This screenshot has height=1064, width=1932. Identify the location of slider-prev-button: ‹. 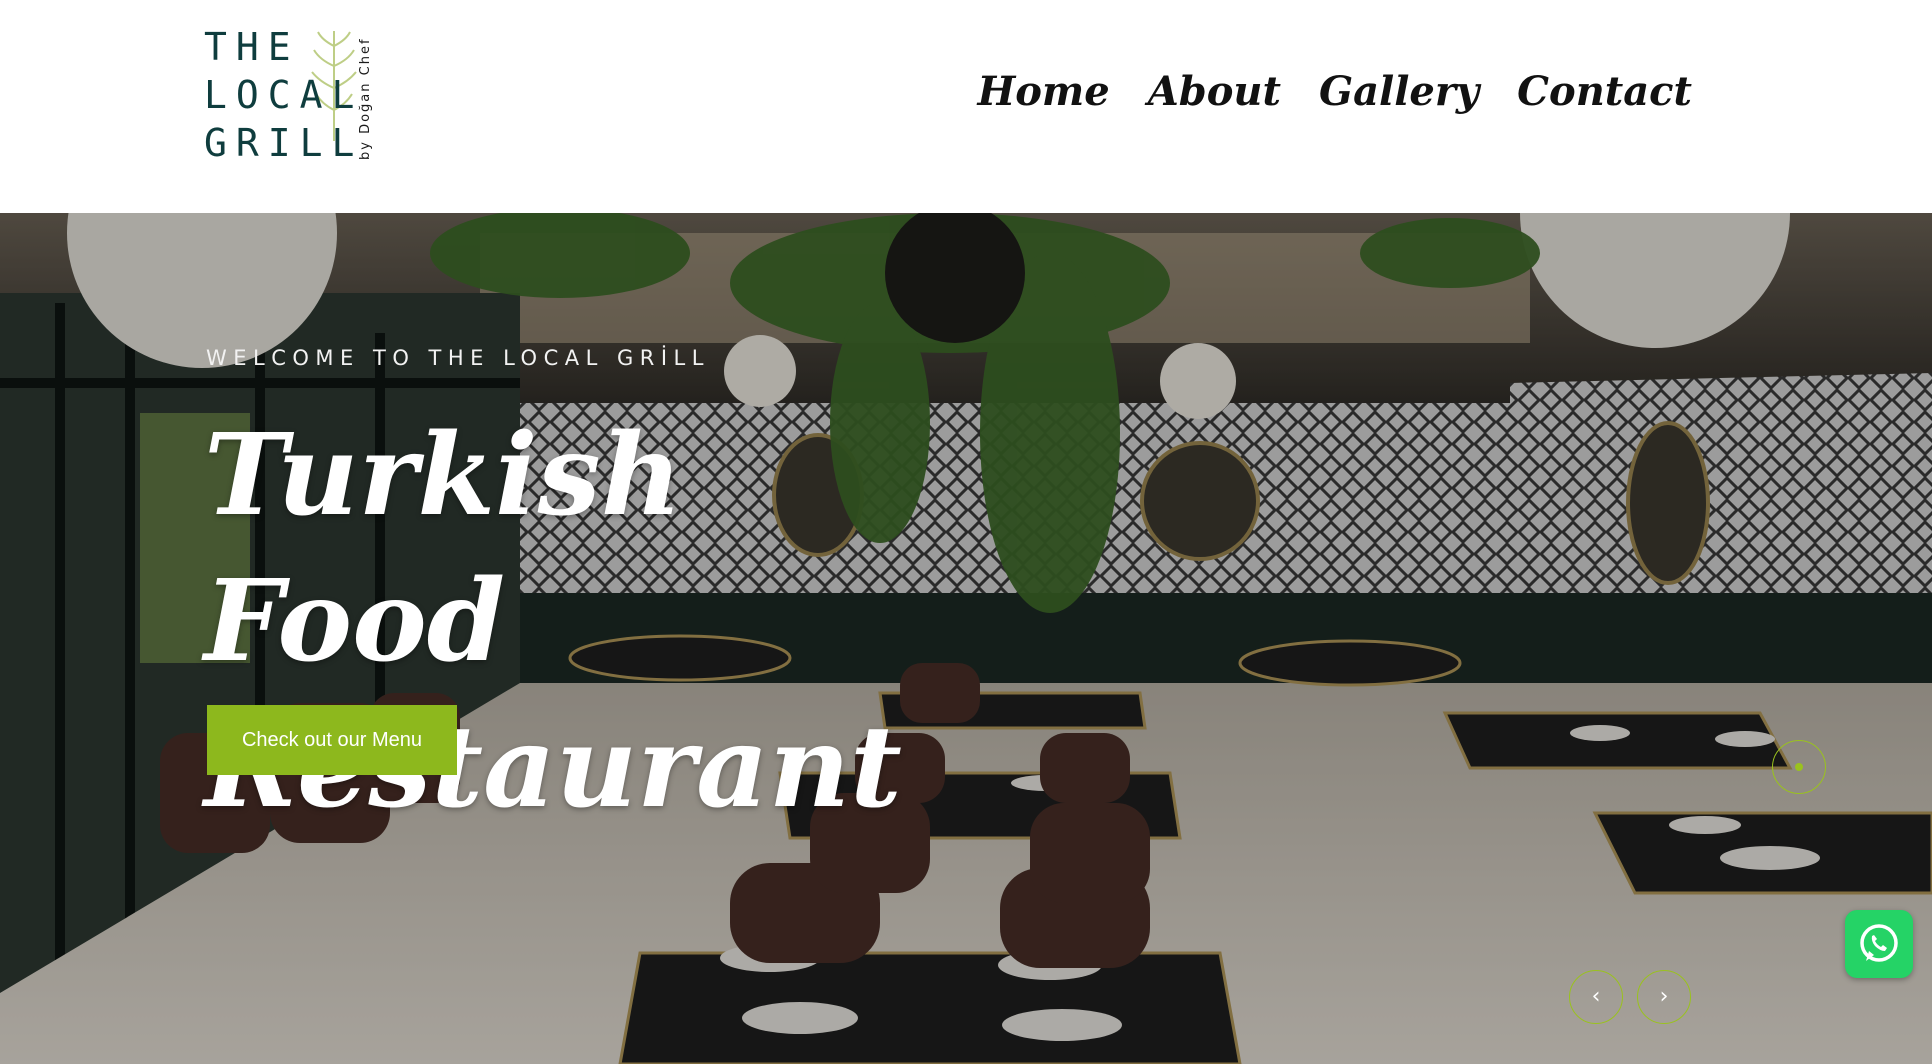
(1596, 997).